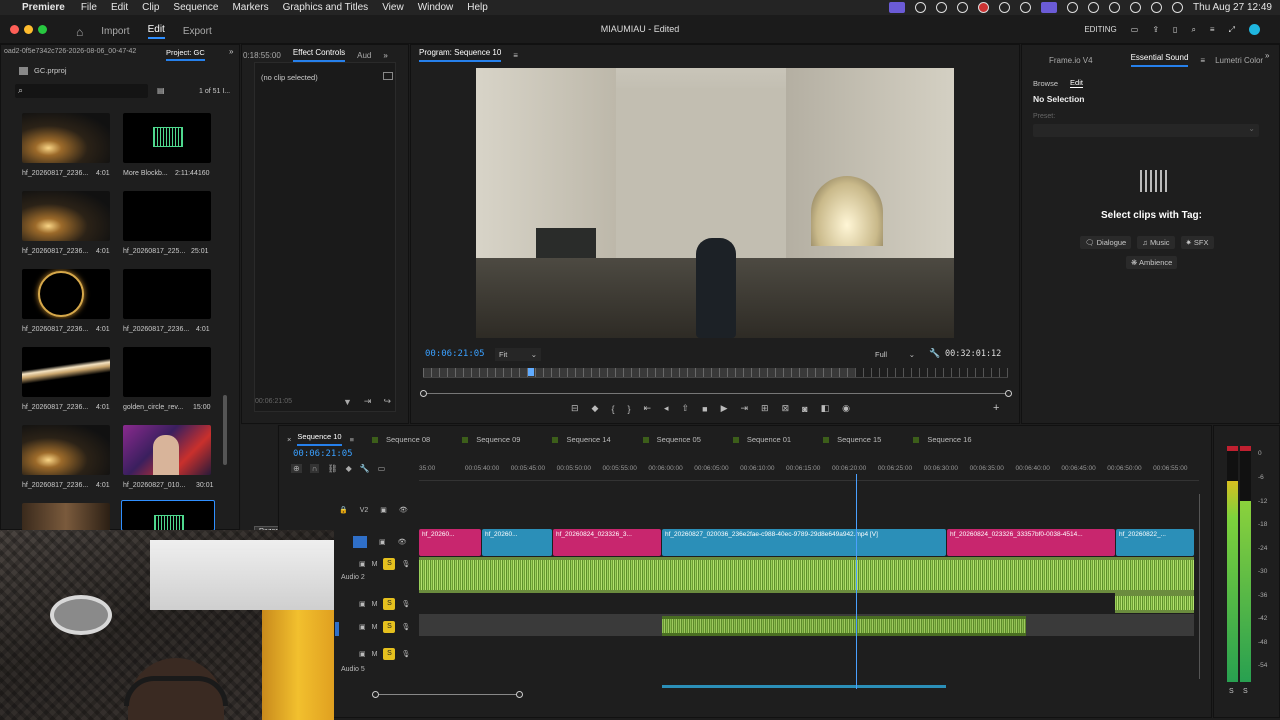  What do you see at coordinates (648, 408) in the screenshot?
I see `go-to-in-icon: ⇤` at bounding box center [648, 408].